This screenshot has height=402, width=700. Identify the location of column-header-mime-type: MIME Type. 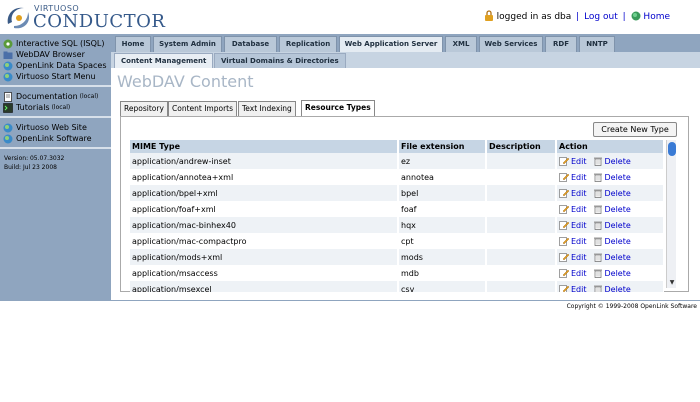
(264, 146).